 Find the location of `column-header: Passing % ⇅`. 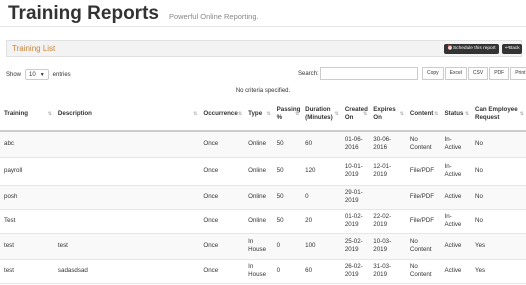

column-header: Passing % ⇅ is located at coordinates (287, 114).